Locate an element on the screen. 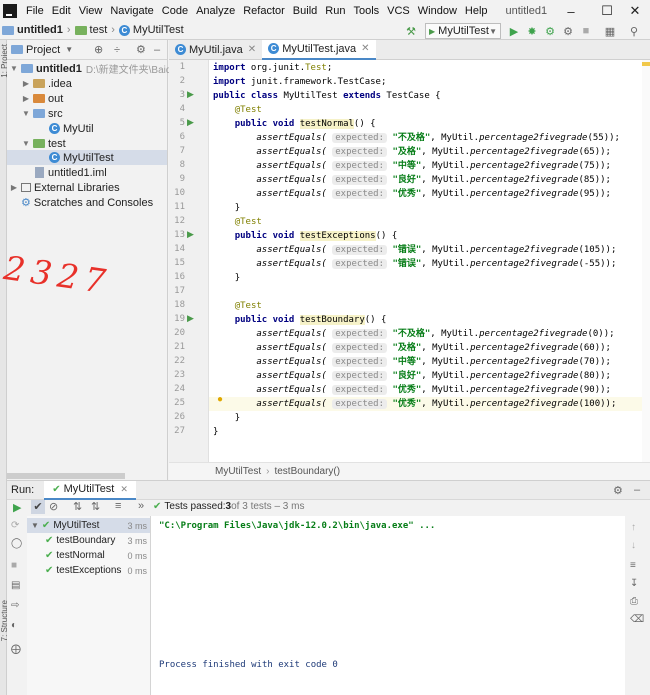 Image resolution: width=650 pixels, height=695 pixels. tree-item-external-libraries: ▶ External Libraries is located at coordinates (64, 187).